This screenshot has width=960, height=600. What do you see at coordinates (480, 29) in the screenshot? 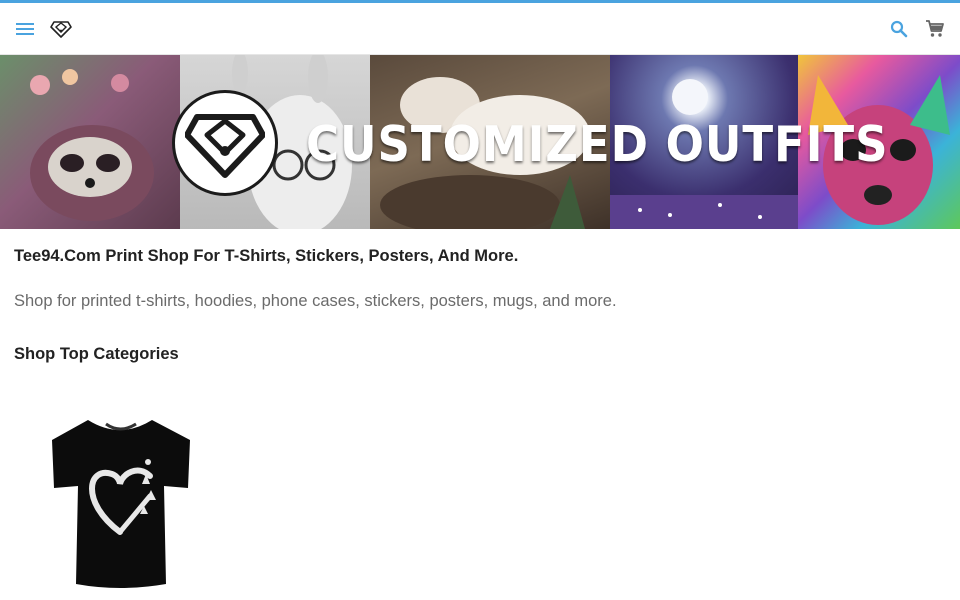
I see `top-app-bar` at bounding box center [480, 29].